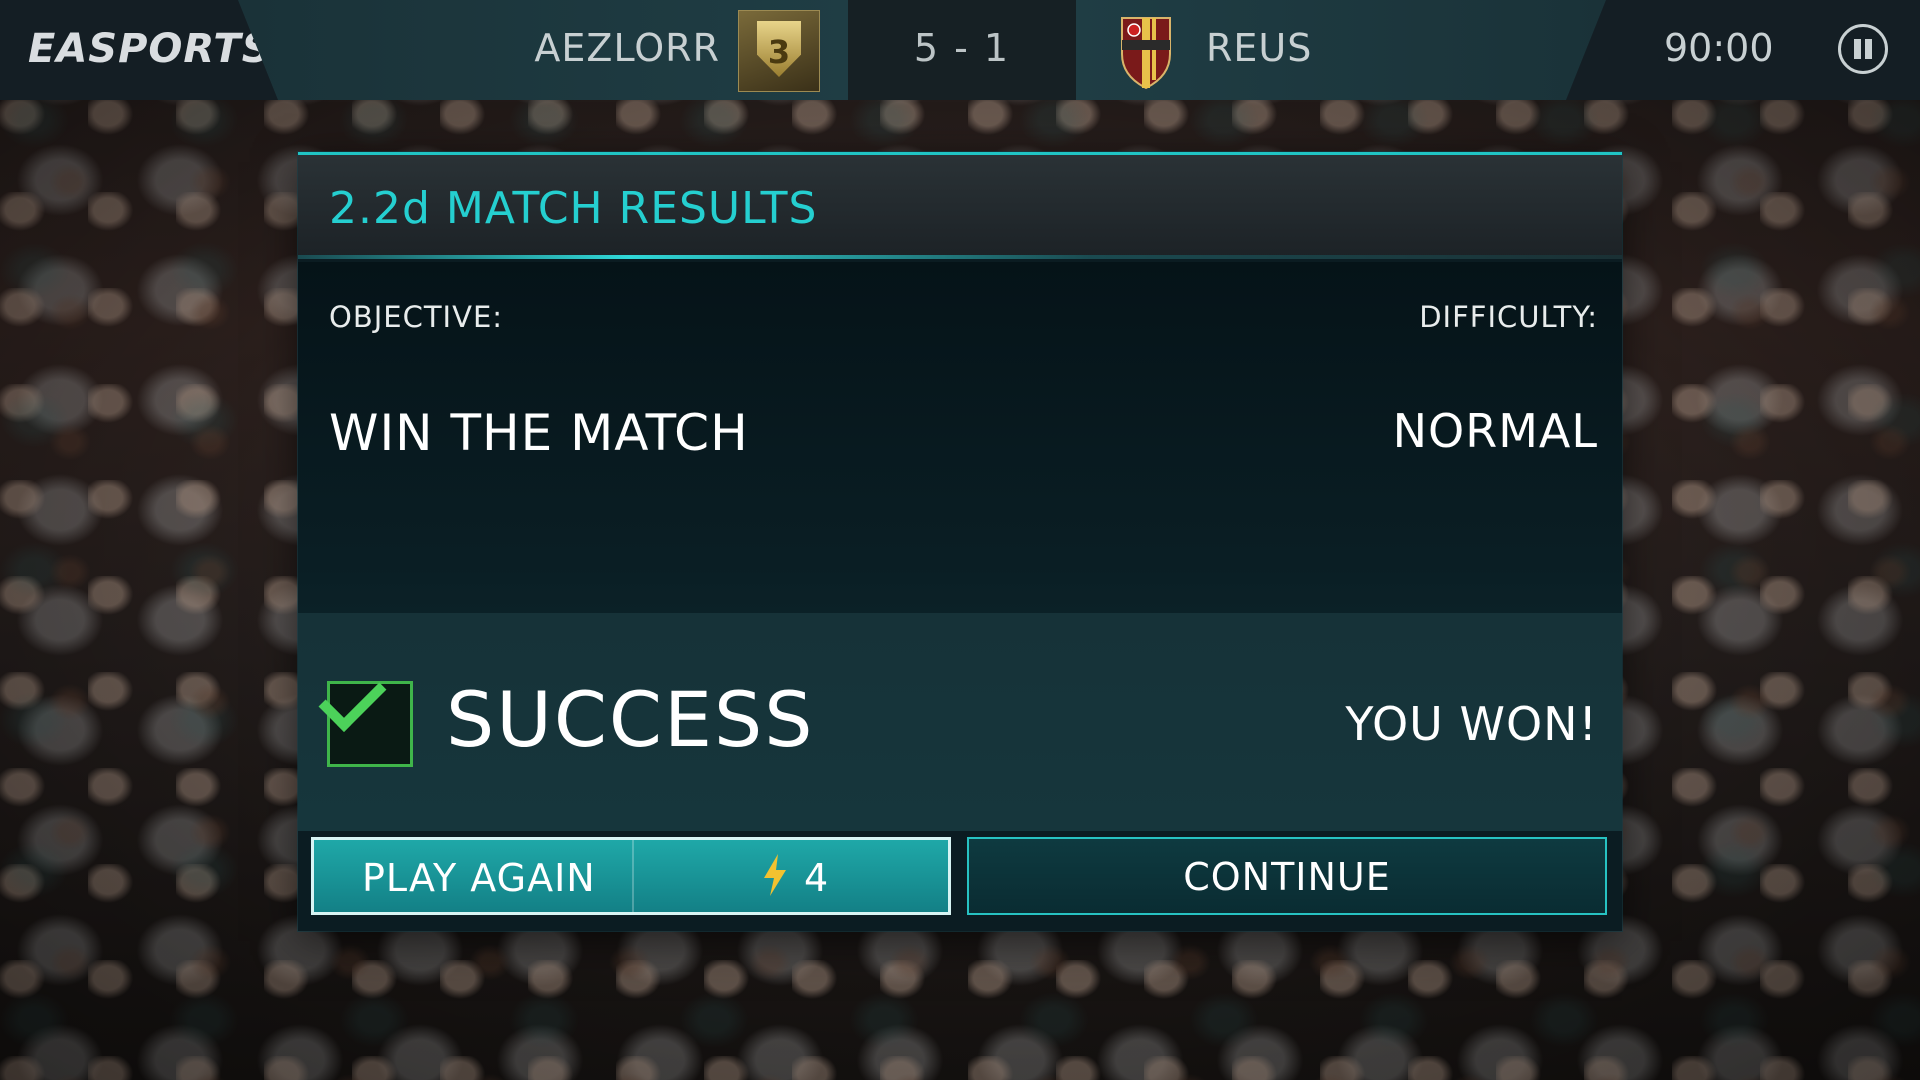 The width and height of the screenshot is (1920, 1080). What do you see at coordinates (1863, 49) in the screenshot?
I see `pause-button` at bounding box center [1863, 49].